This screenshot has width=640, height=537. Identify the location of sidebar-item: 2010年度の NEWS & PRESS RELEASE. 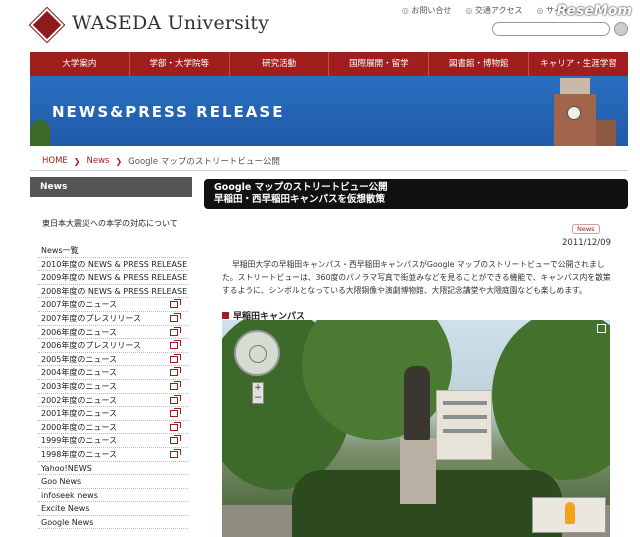
(113, 265).